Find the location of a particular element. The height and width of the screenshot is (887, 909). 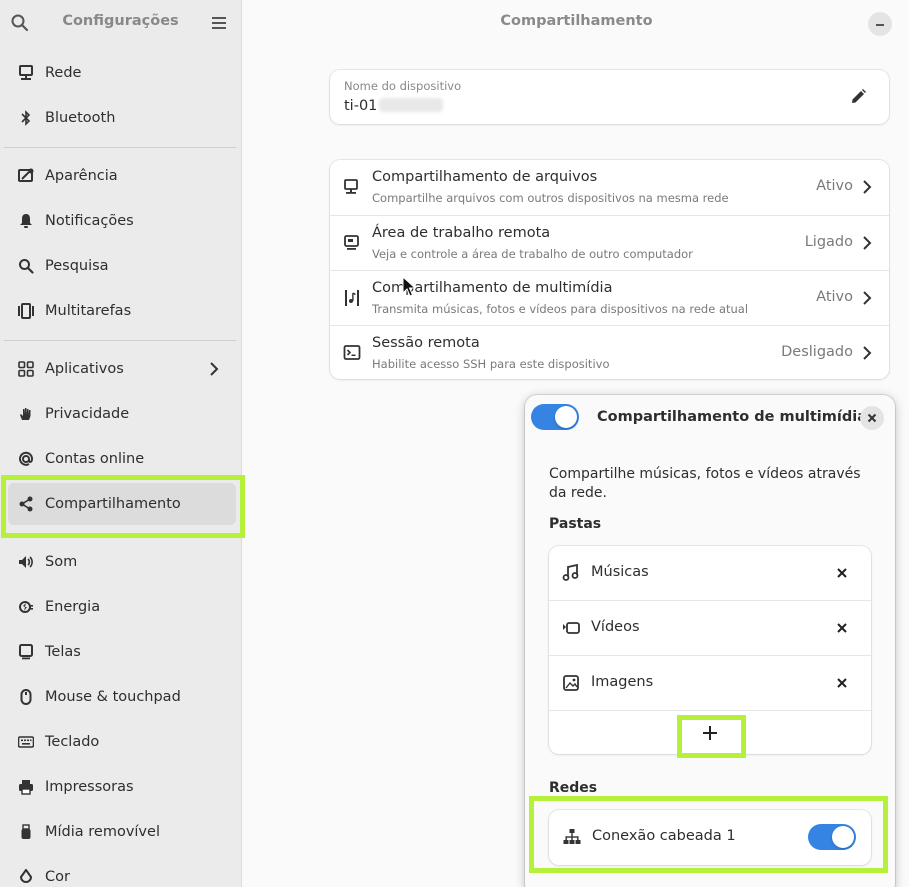

search-icon is located at coordinates (26, 266).